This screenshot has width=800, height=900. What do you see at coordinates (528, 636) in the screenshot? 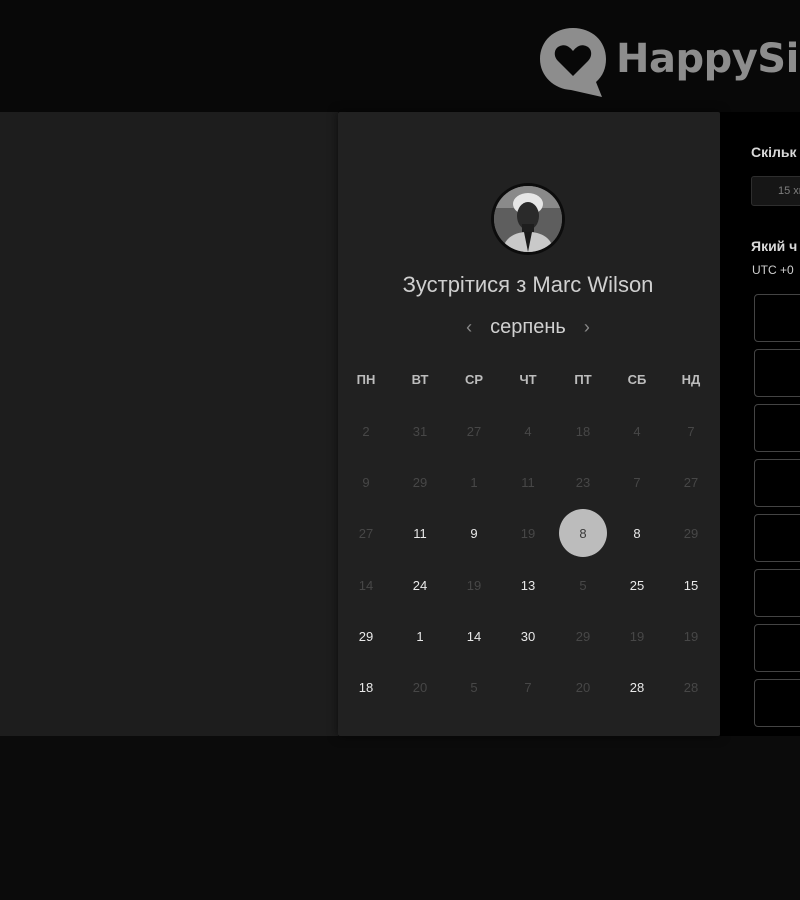
I see `calendar-day: 30` at bounding box center [528, 636].